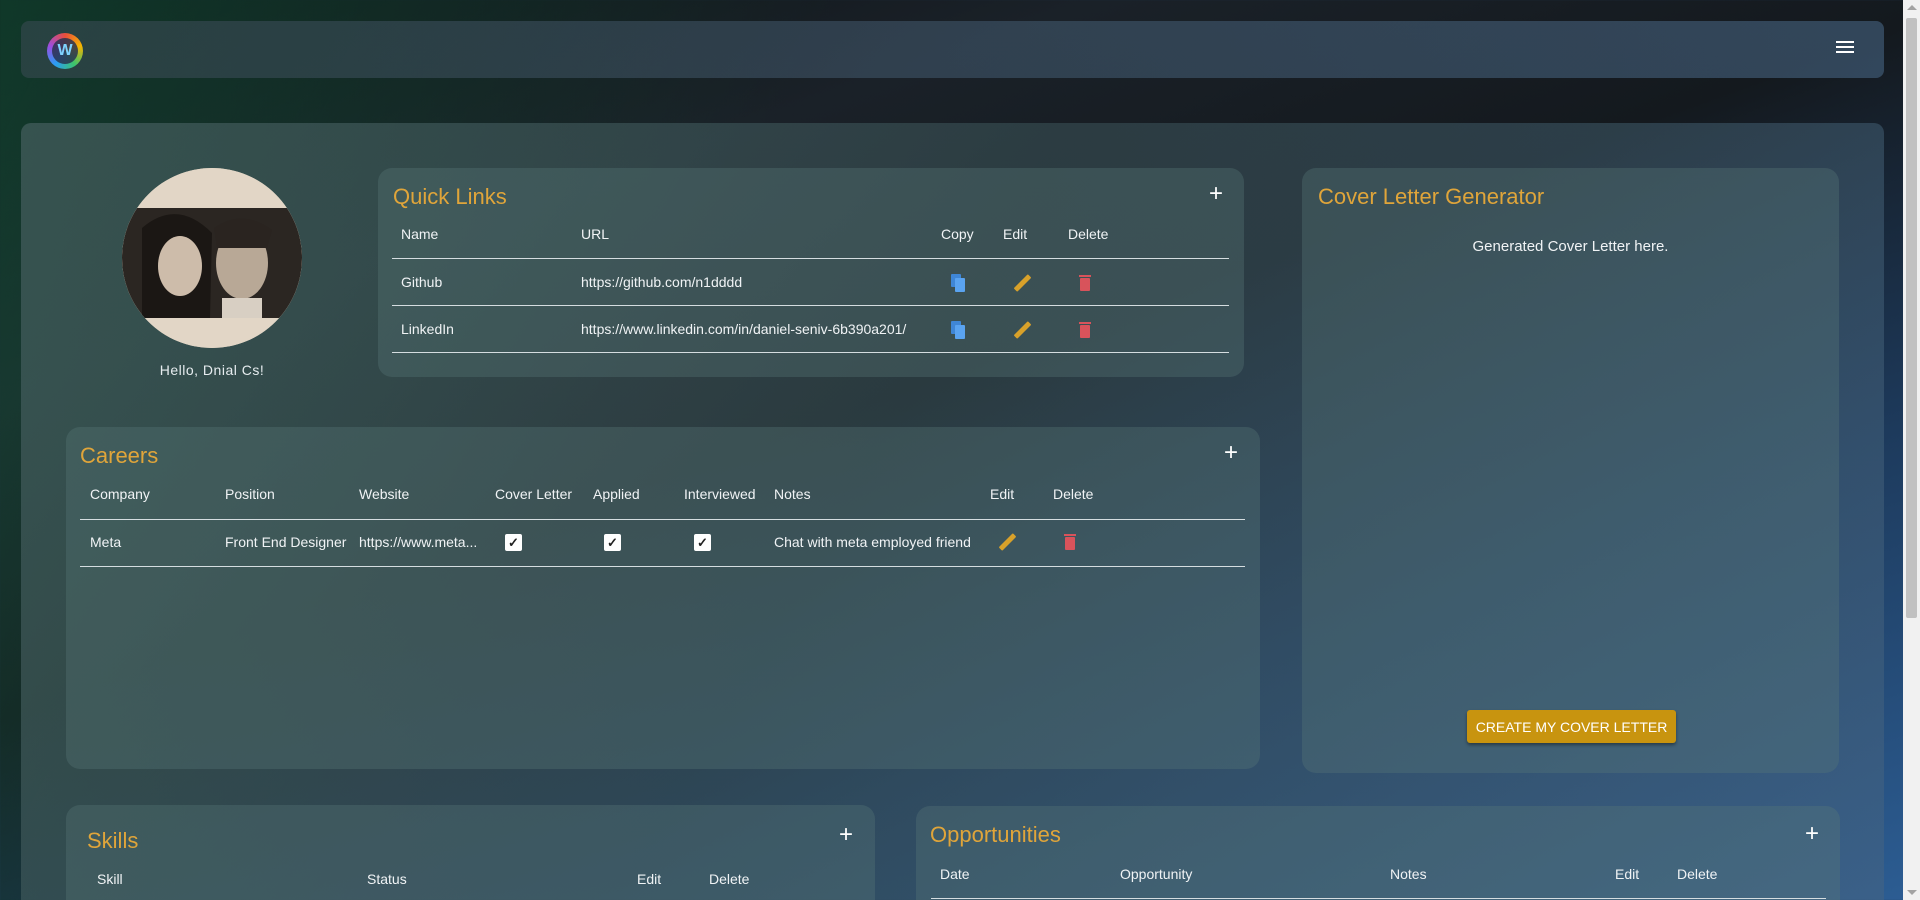 The image size is (1920, 900). I want to click on skills-title: Skills, so click(113, 840).